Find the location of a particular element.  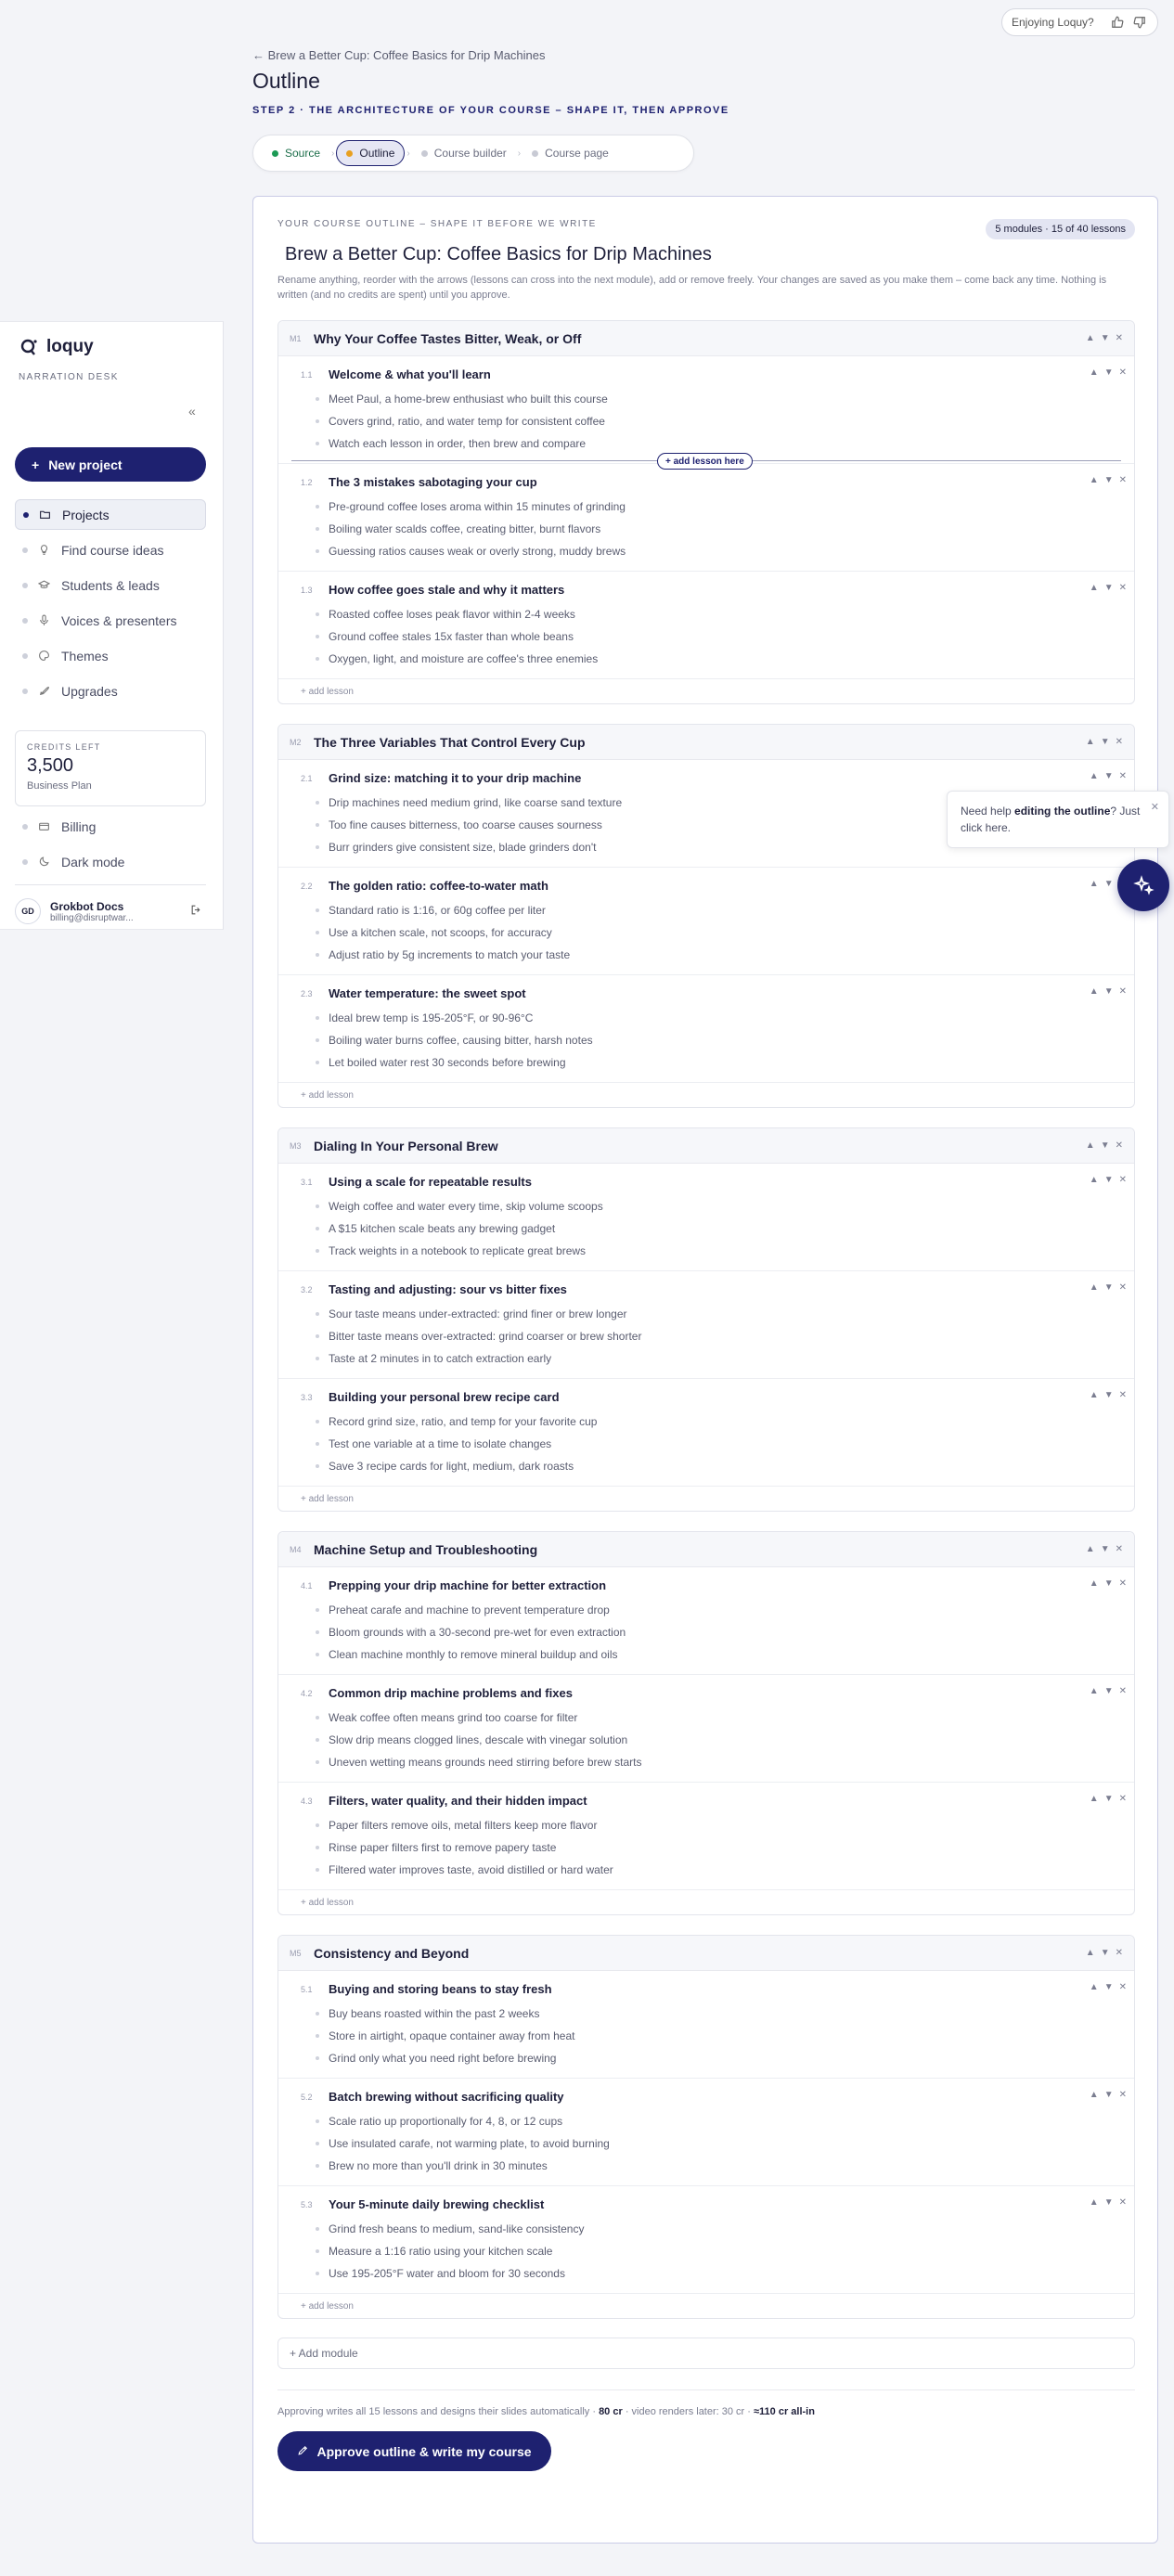

close-icon: ✕ is located at coordinates (1155, 807).